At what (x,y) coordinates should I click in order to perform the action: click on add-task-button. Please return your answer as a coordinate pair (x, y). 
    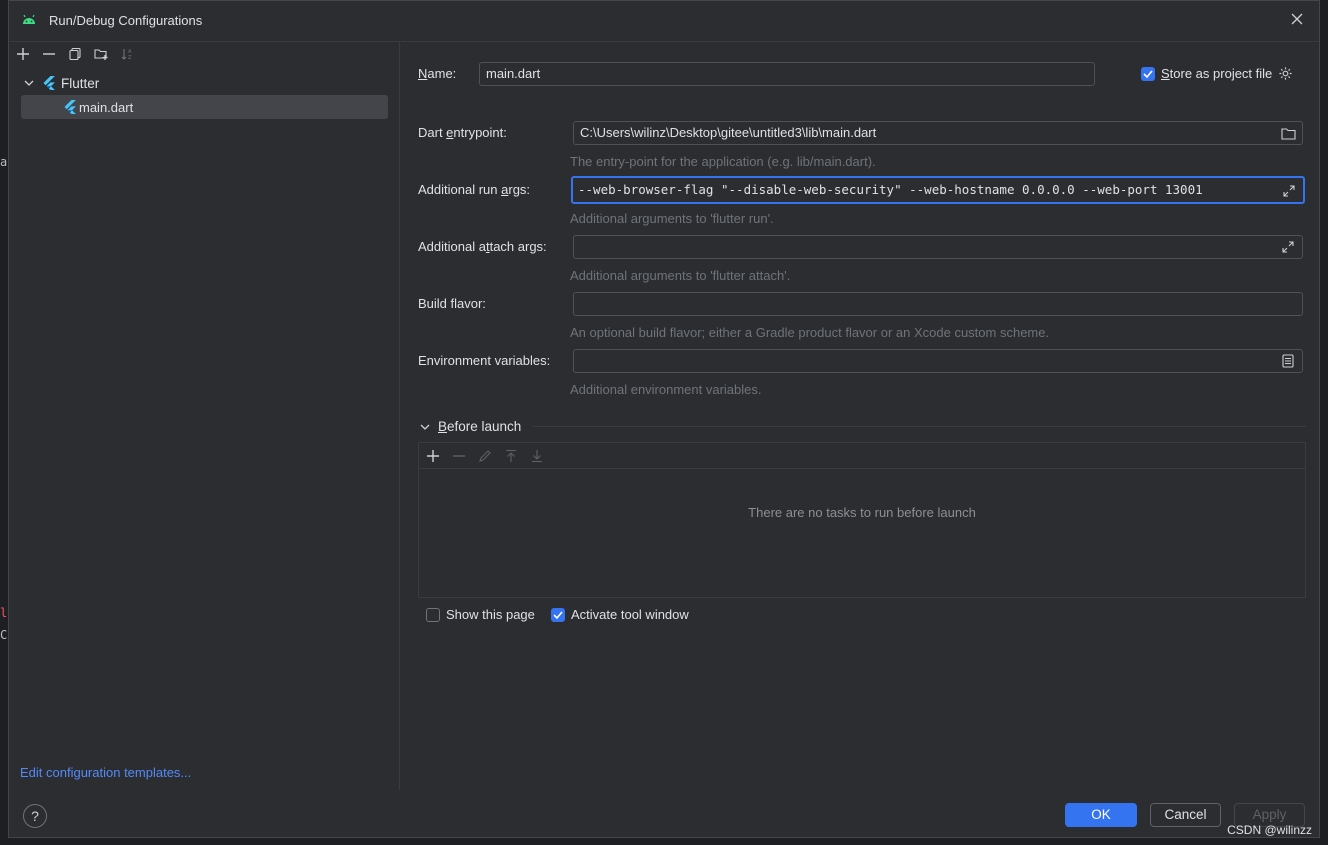
    Looking at the image, I should click on (433, 456).